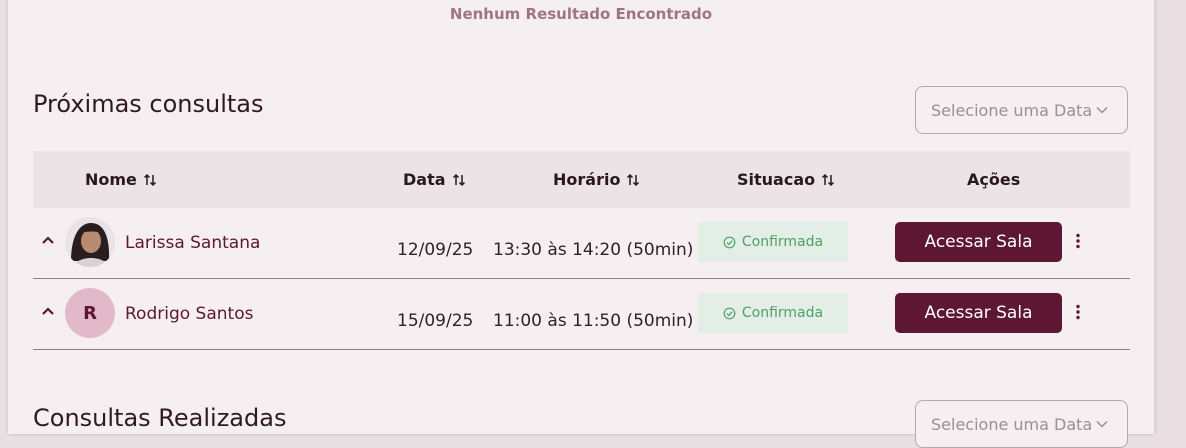  Describe the element at coordinates (994, 179) in the screenshot. I see `column-header-actions: Ações` at that location.